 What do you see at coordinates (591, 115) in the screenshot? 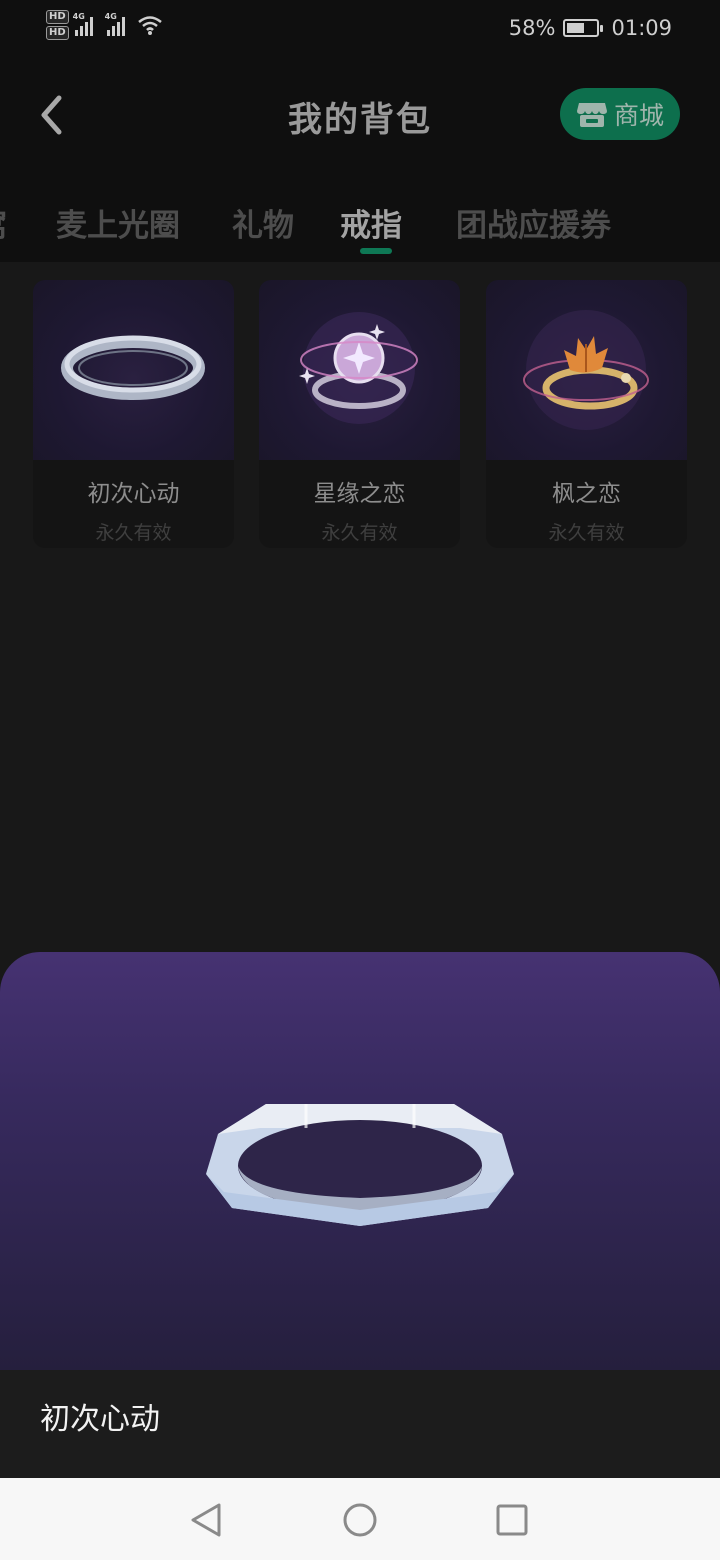
I see `store-icon` at bounding box center [591, 115].